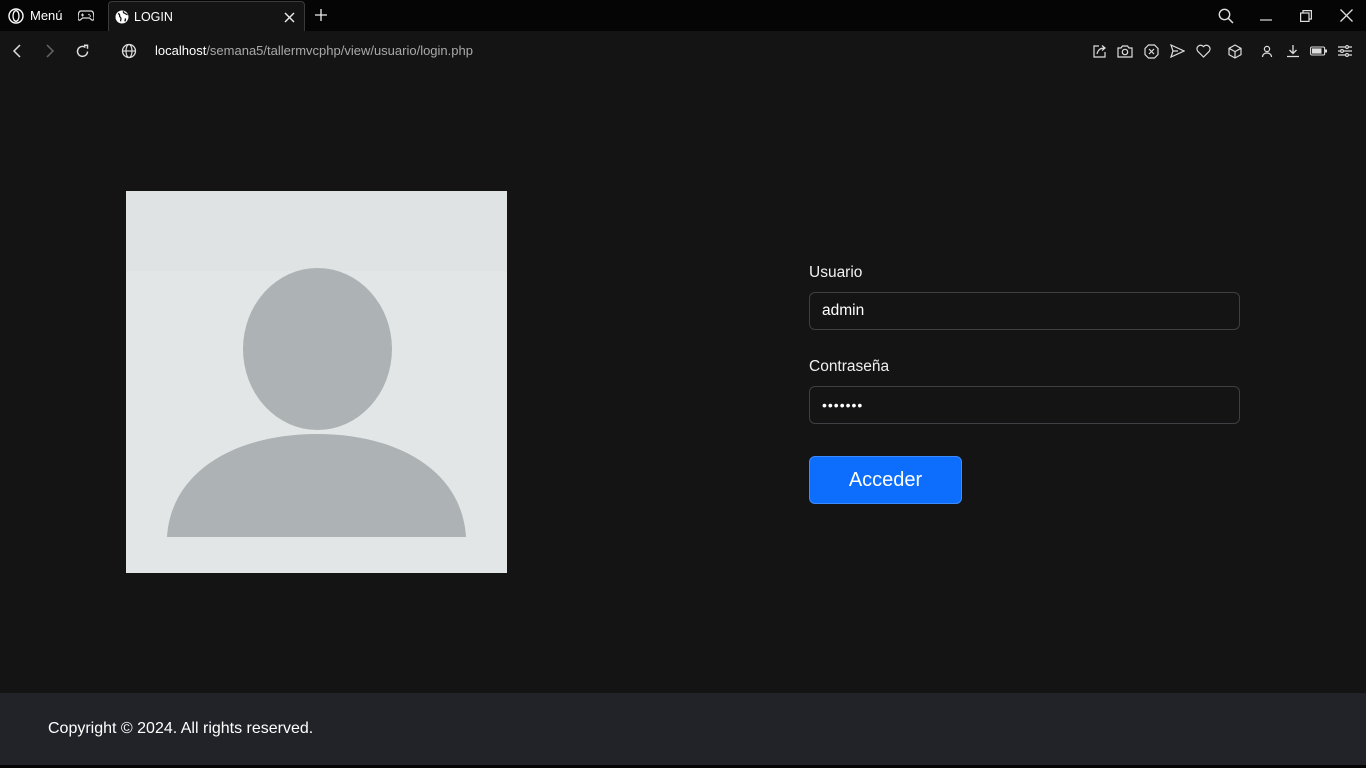 The height and width of the screenshot is (768, 1366). What do you see at coordinates (683, 16) in the screenshot?
I see `tab-bar: Menú LOGIN` at bounding box center [683, 16].